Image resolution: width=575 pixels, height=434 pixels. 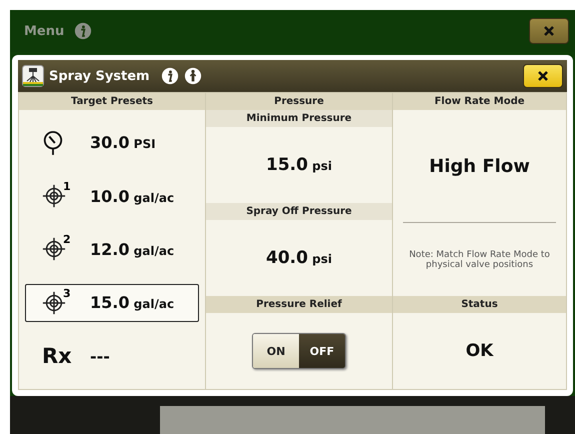 What do you see at coordinates (299, 101) in the screenshot?
I see `column-header: Pressure` at bounding box center [299, 101].